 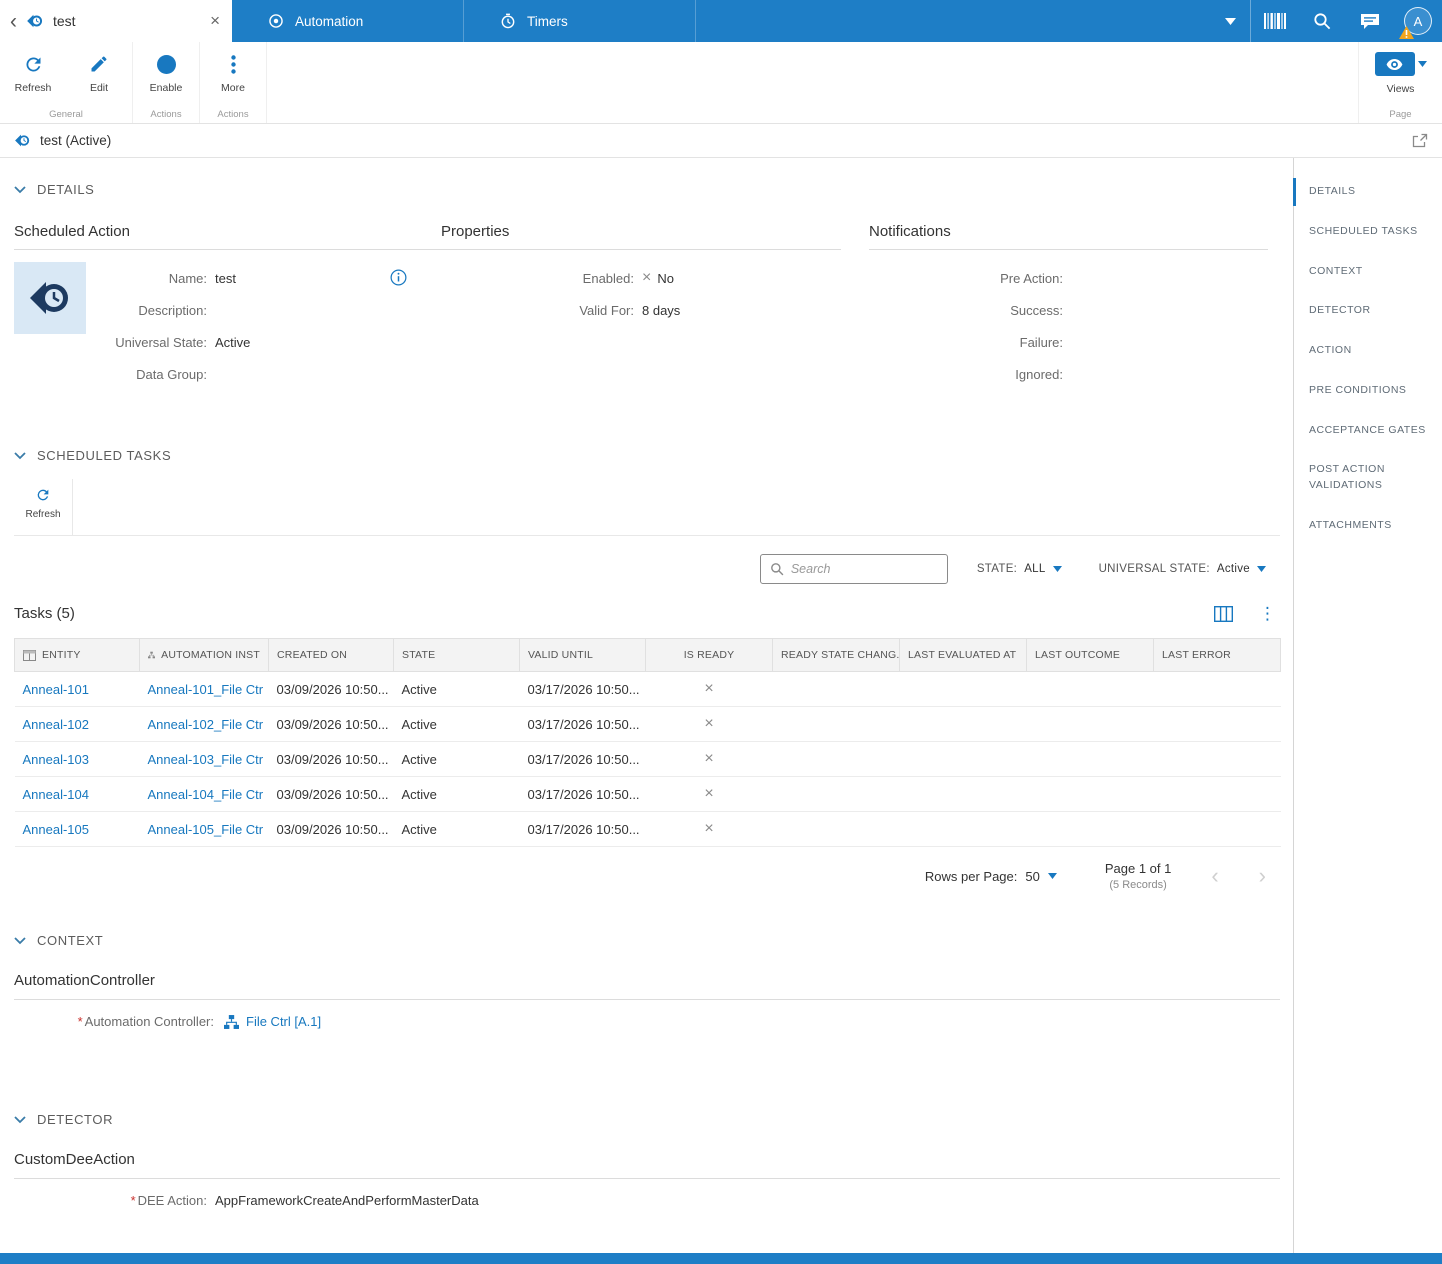 I want to click on filter-label: UNIVERSAL STATE:, so click(x=1154, y=569).